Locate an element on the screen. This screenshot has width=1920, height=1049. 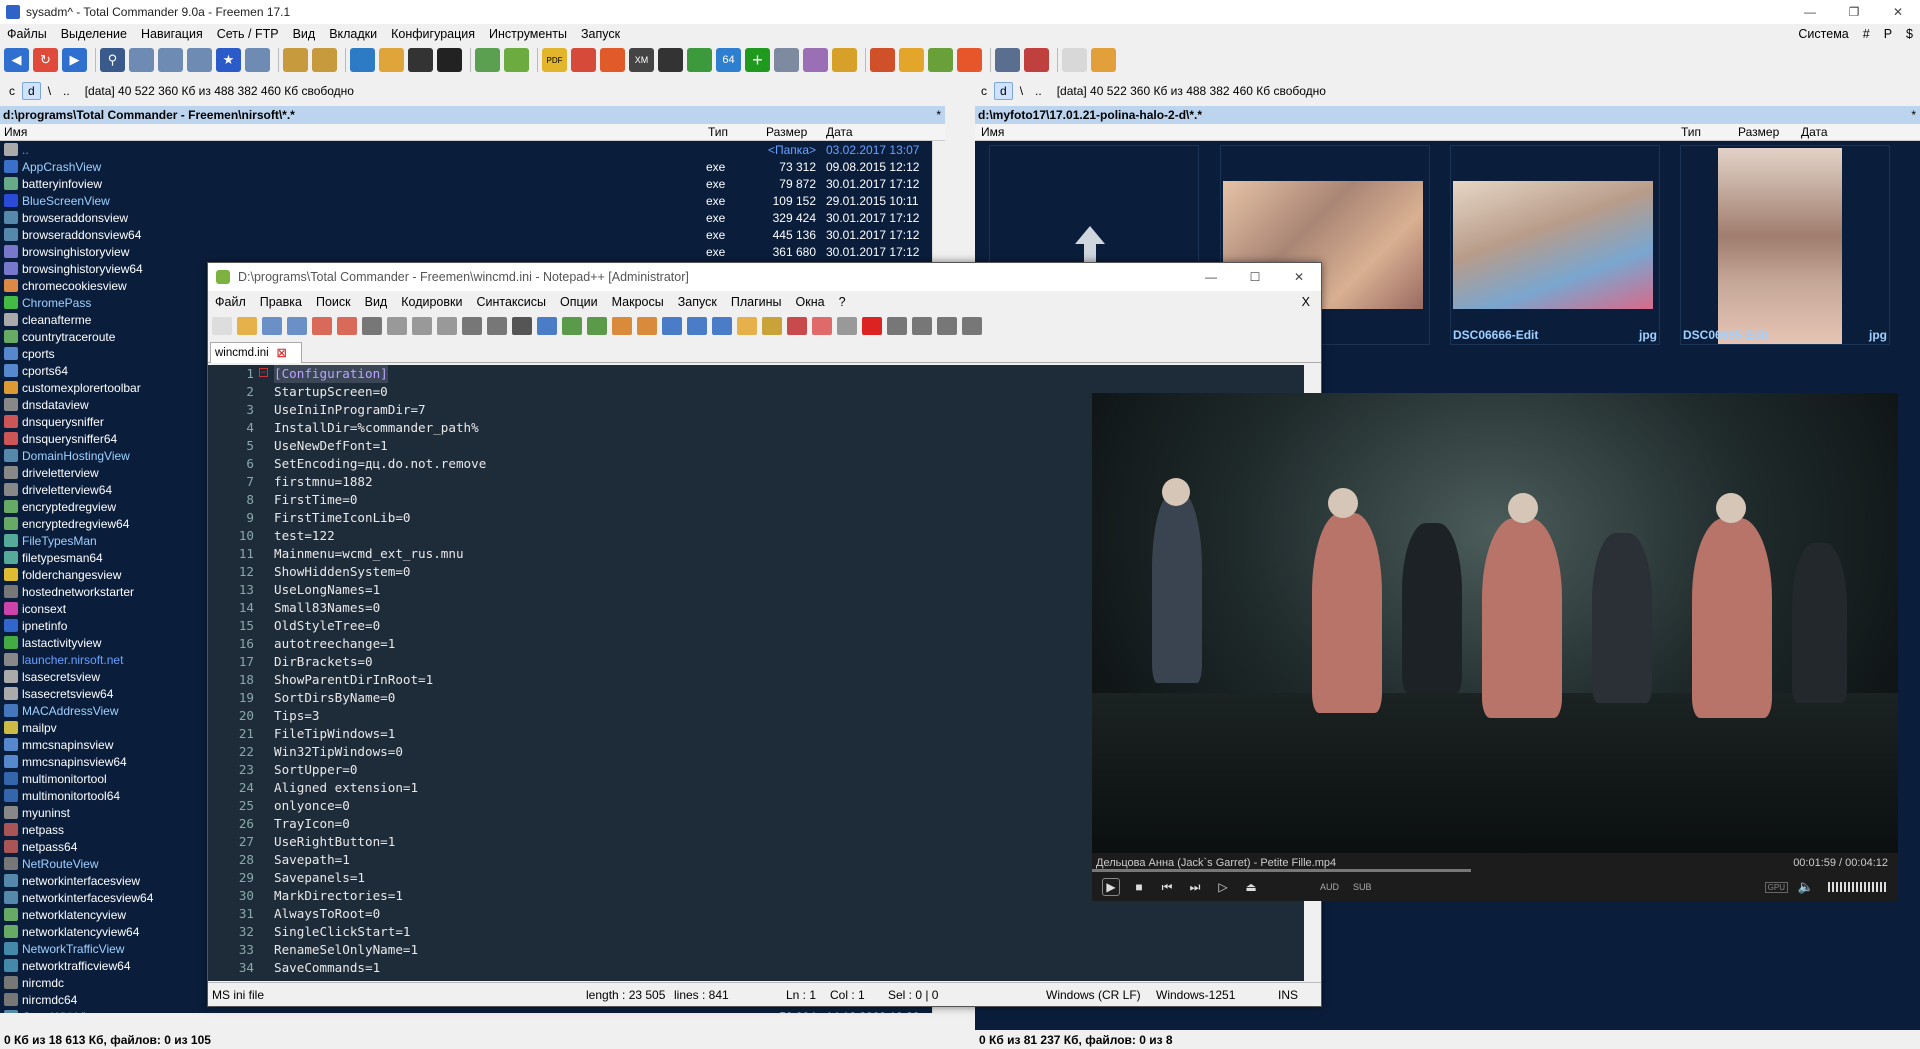
file-row: BlueScreenView exe 109 152 29.01.2015 10:11 is located at coordinates (466, 200).